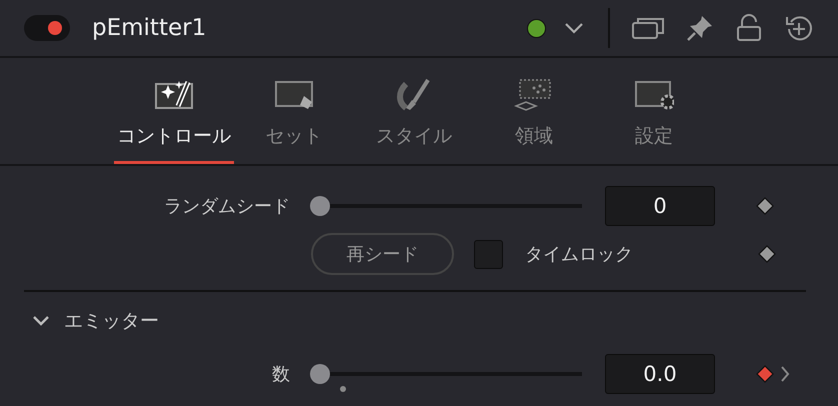 This screenshot has height=406, width=838. What do you see at coordinates (660, 206) in the screenshot?
I see `value-field: 0` at bounding box center [660, 206].